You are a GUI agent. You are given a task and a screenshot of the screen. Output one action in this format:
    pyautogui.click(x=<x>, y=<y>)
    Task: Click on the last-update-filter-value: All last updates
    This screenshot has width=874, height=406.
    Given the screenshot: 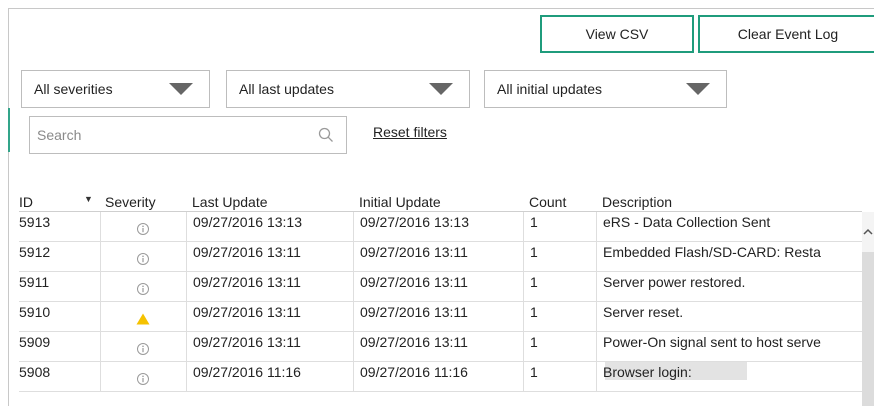 What is the action you would take?
    pyautogui.click(x=286, y=89)
    